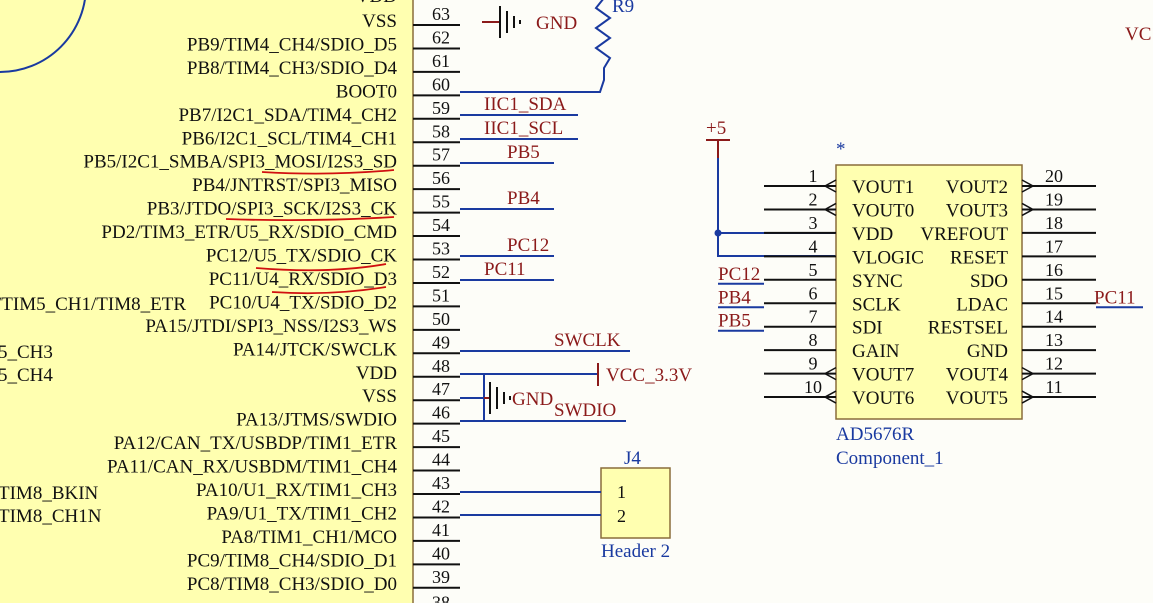 Image resolution: width=1153 pixels, height=603 pixels. What do you see at coordinates (505, 269) in the screenshot?
I see `net-pc11-mcu: PC11` at bounding box center [505, 269].